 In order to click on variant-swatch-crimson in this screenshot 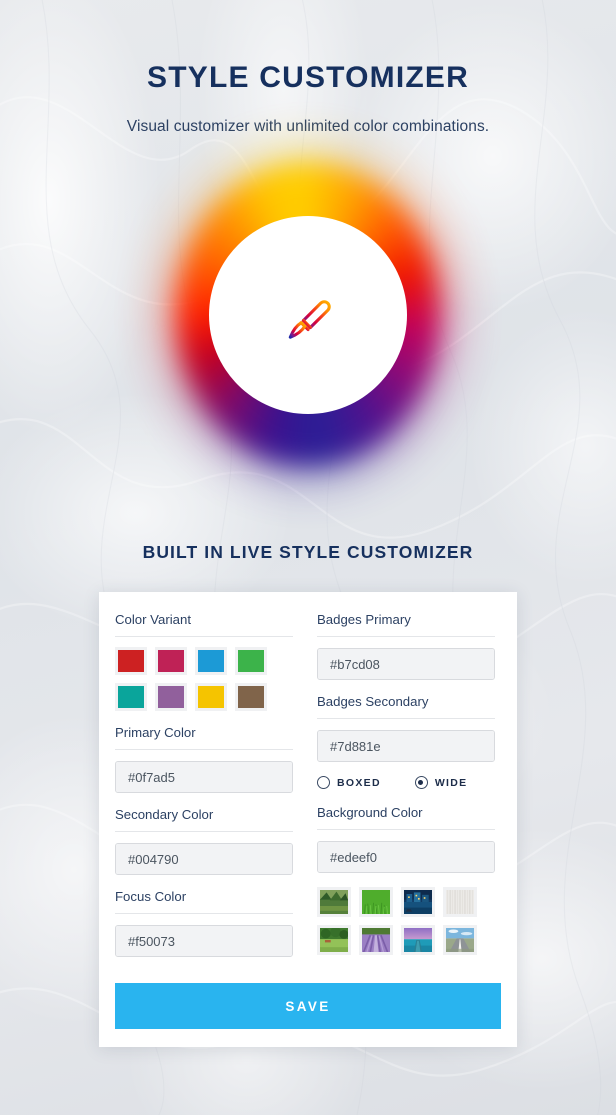, I will do `click(171, 661)`.